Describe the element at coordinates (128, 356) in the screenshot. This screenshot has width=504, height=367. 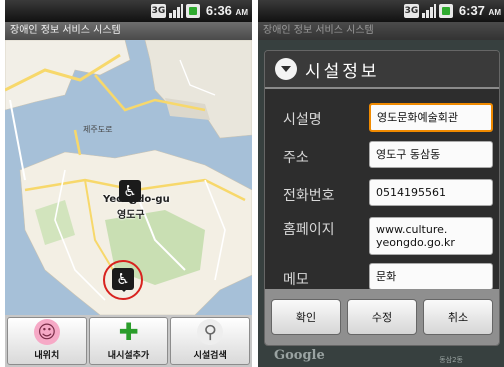
I see `add-facility-label: 내시설추가` at that location.